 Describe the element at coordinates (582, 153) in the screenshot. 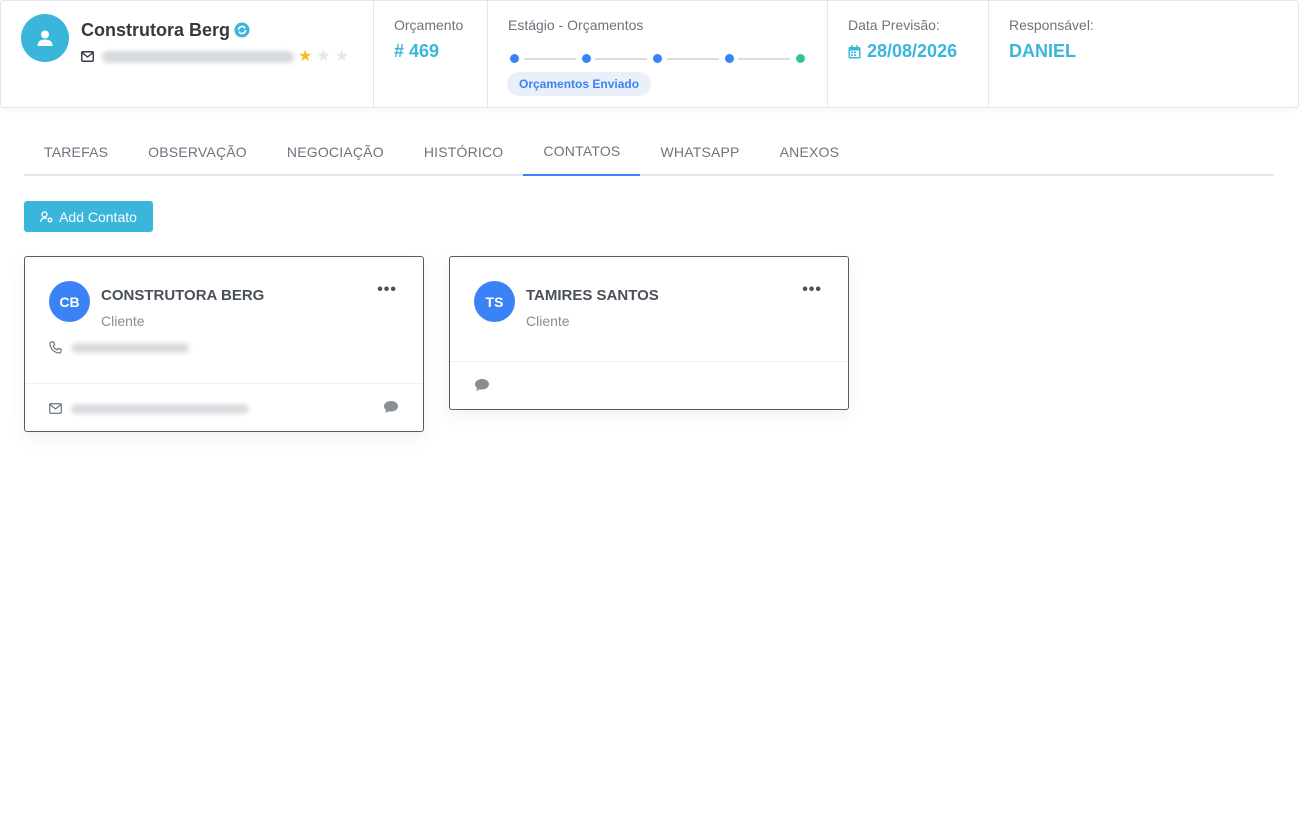

I see `tab-contatos: CONTATOS` at that location.